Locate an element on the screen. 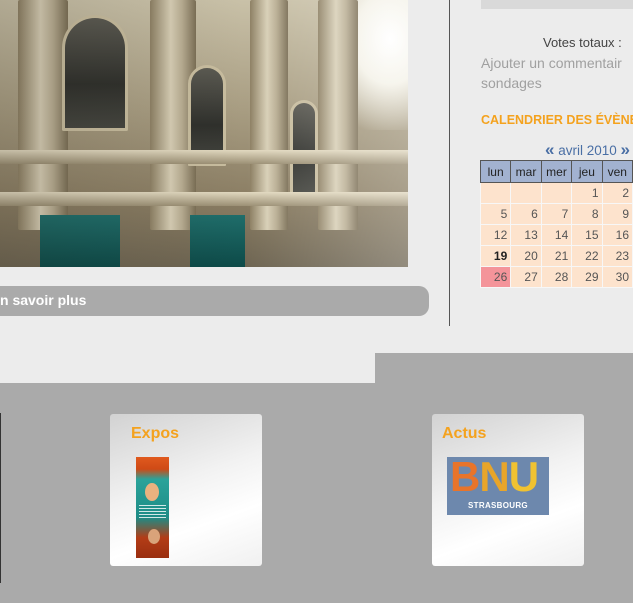 This screenshot has height=603, width=633. actus-card: Actus BNU STRASBOURG is located at coordinates (508, 490).